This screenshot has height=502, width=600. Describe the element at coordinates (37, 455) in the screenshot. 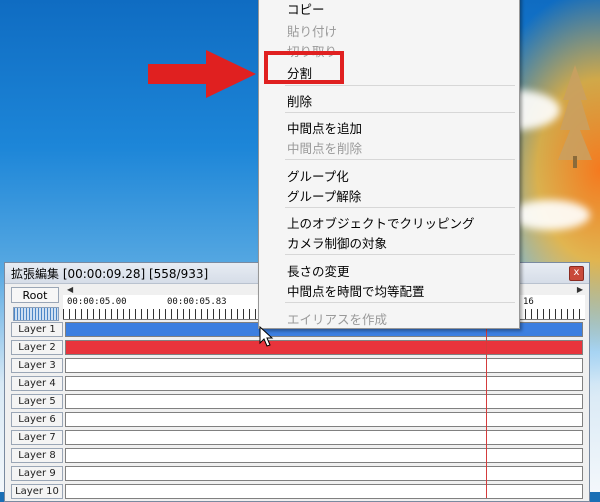

I see `layer-label: Layer 8` at that location.